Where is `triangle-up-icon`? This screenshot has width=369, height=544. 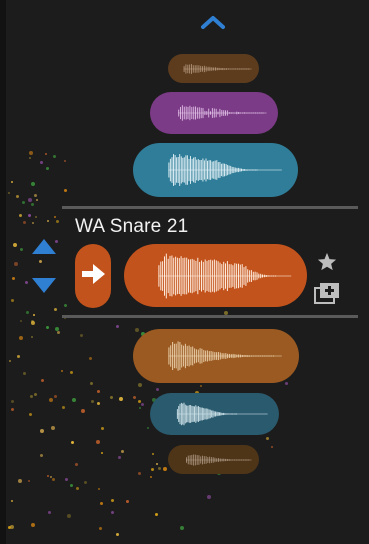 triangle-up-icon is located at coordinates (44, 246).